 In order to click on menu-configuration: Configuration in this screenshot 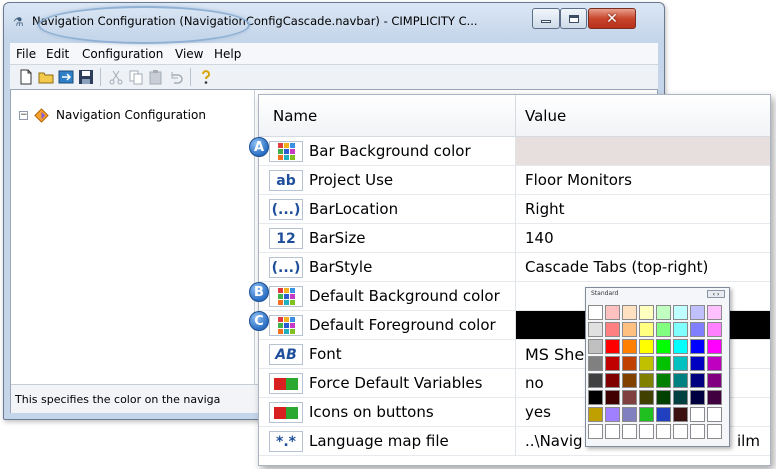, I will do `click(122, 54)`.